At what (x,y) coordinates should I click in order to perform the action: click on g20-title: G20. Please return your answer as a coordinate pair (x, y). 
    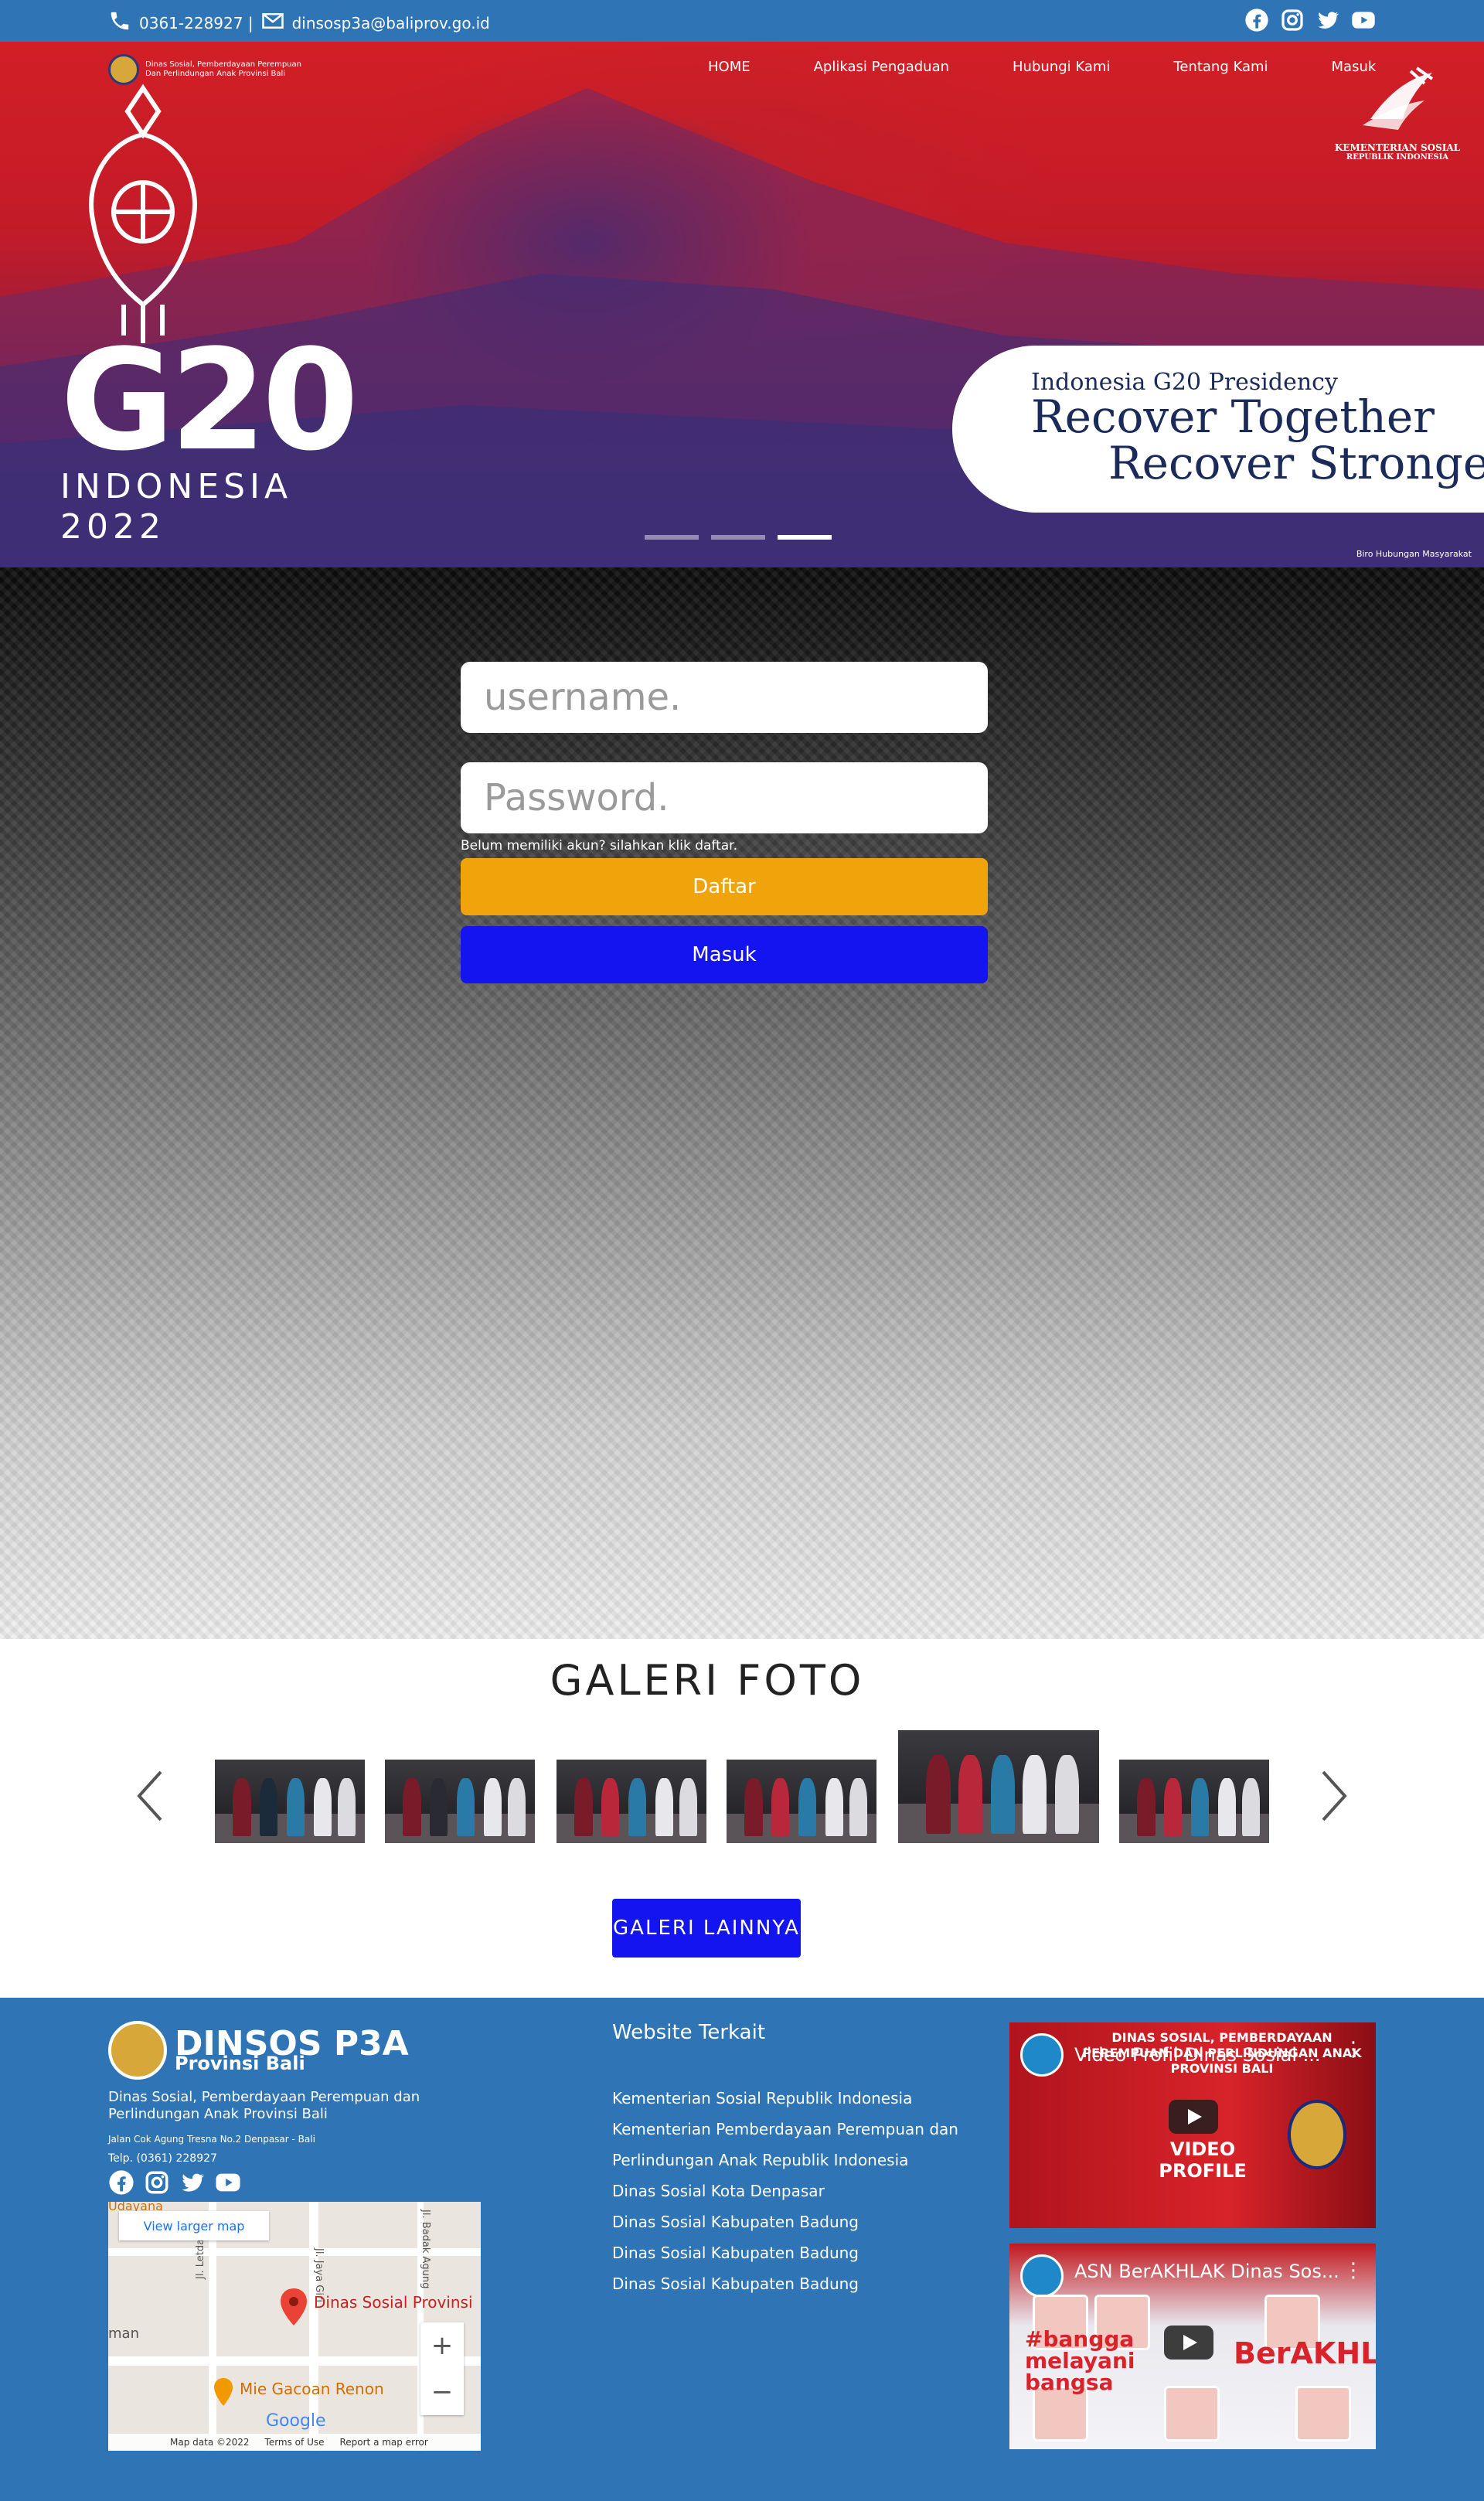
    Looking at the image, I should click on (209, 401).